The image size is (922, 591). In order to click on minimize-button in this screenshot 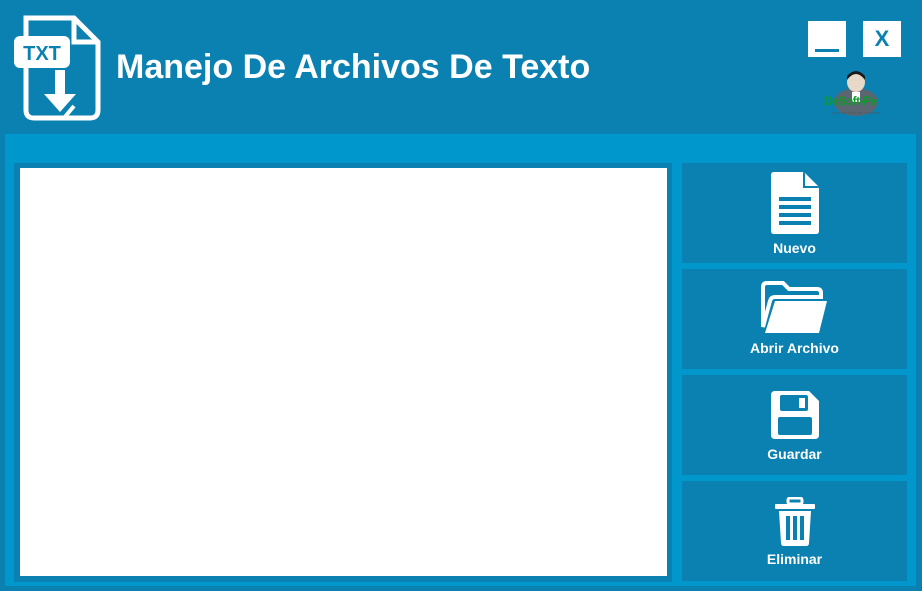, I will do `click(827, 39)`.